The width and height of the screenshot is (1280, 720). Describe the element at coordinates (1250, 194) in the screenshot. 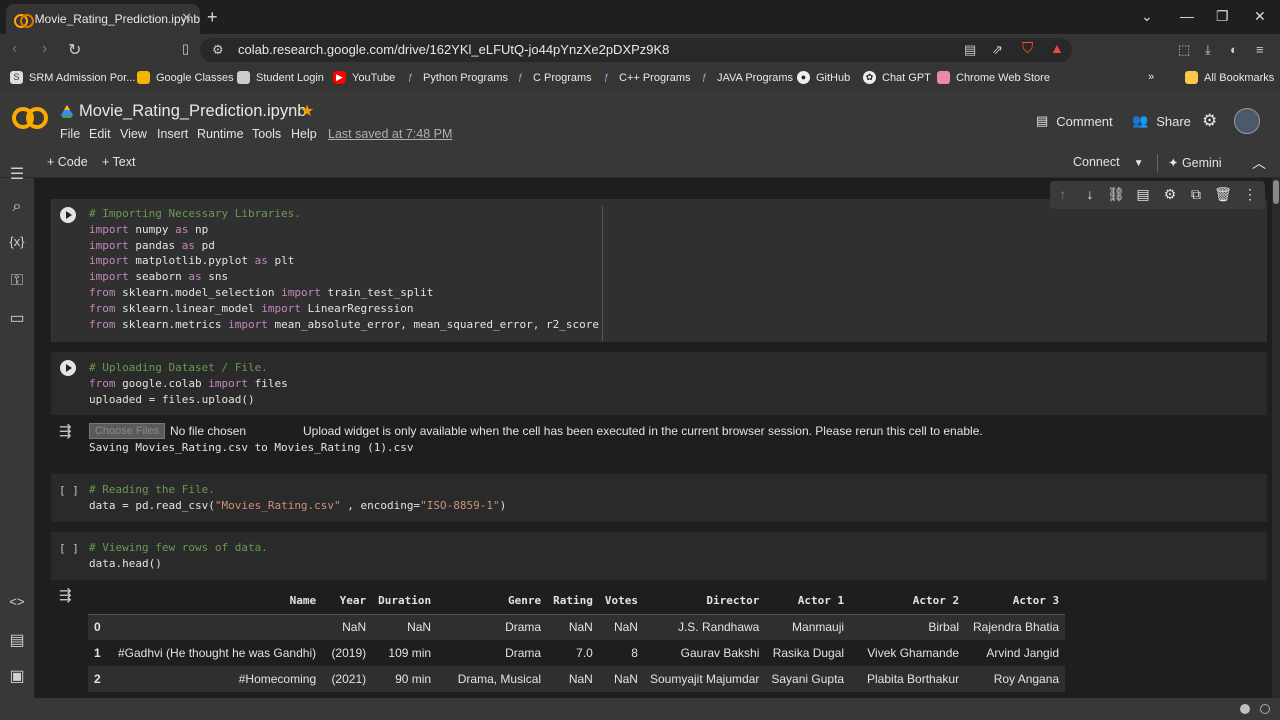

I see `more-options-icon: ⋮` at that location.